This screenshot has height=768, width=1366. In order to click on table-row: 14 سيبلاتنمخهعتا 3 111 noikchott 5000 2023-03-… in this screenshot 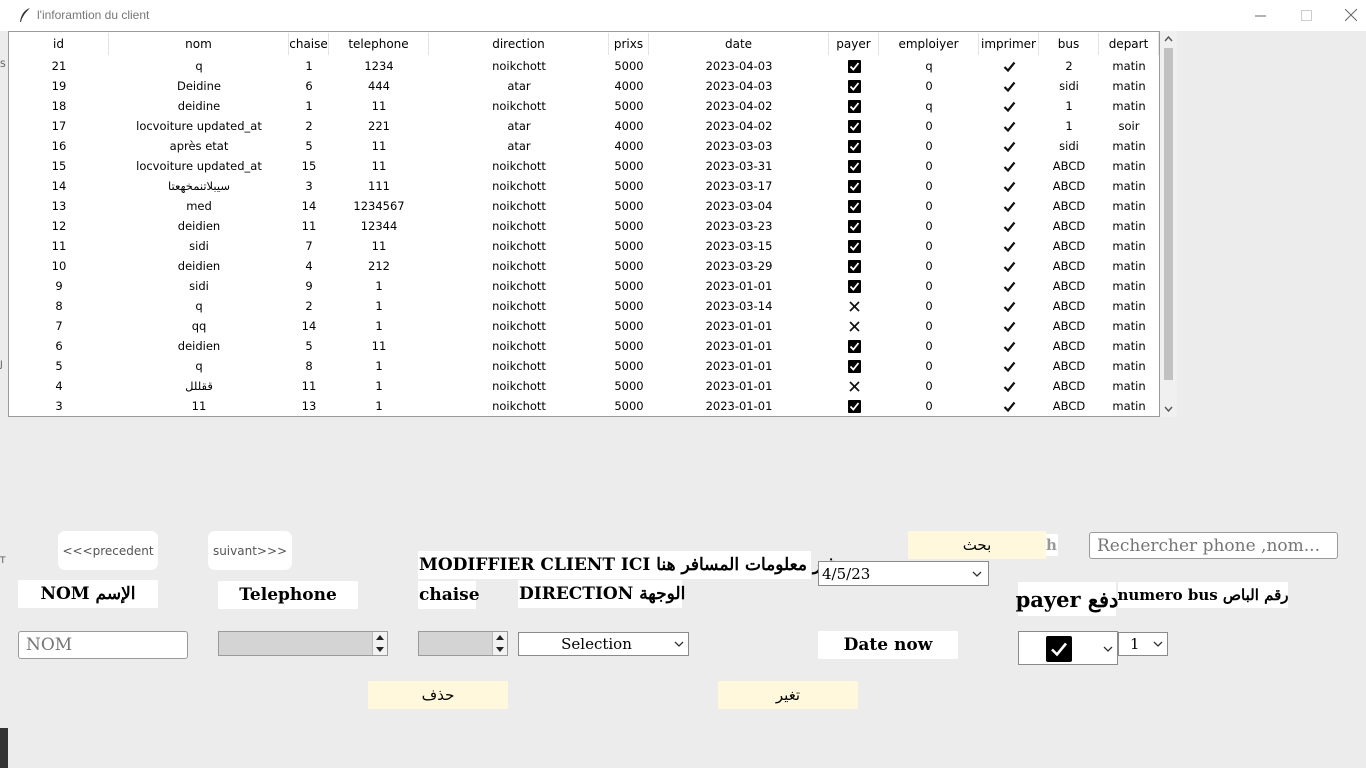, I will do `click(584, 186)`.